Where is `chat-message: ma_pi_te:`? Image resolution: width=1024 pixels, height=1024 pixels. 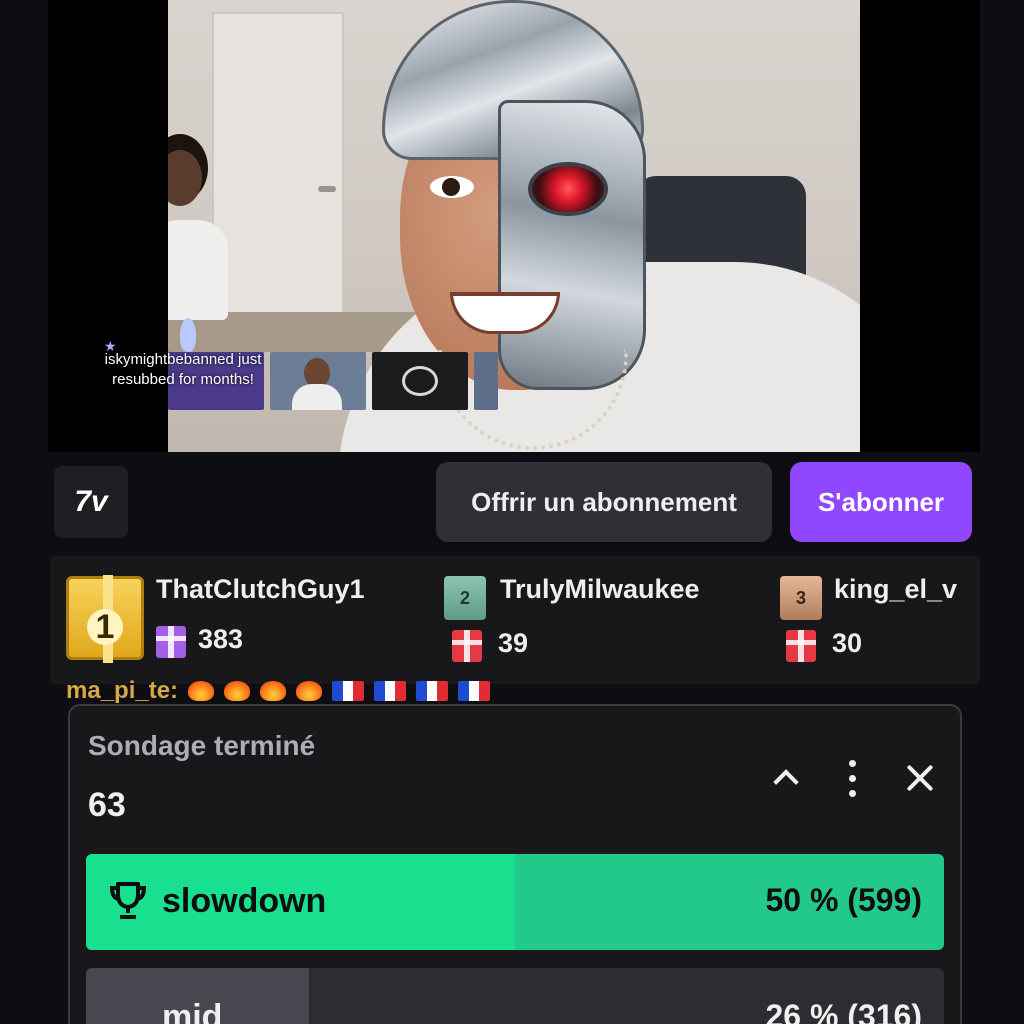
chat-message: ma_pi_te: is located at coordinates (278, 691).